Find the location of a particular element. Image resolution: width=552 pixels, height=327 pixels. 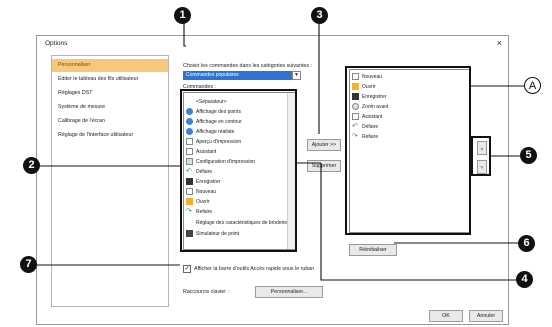

callout-4: 4 is located at coordinates (524, 279).